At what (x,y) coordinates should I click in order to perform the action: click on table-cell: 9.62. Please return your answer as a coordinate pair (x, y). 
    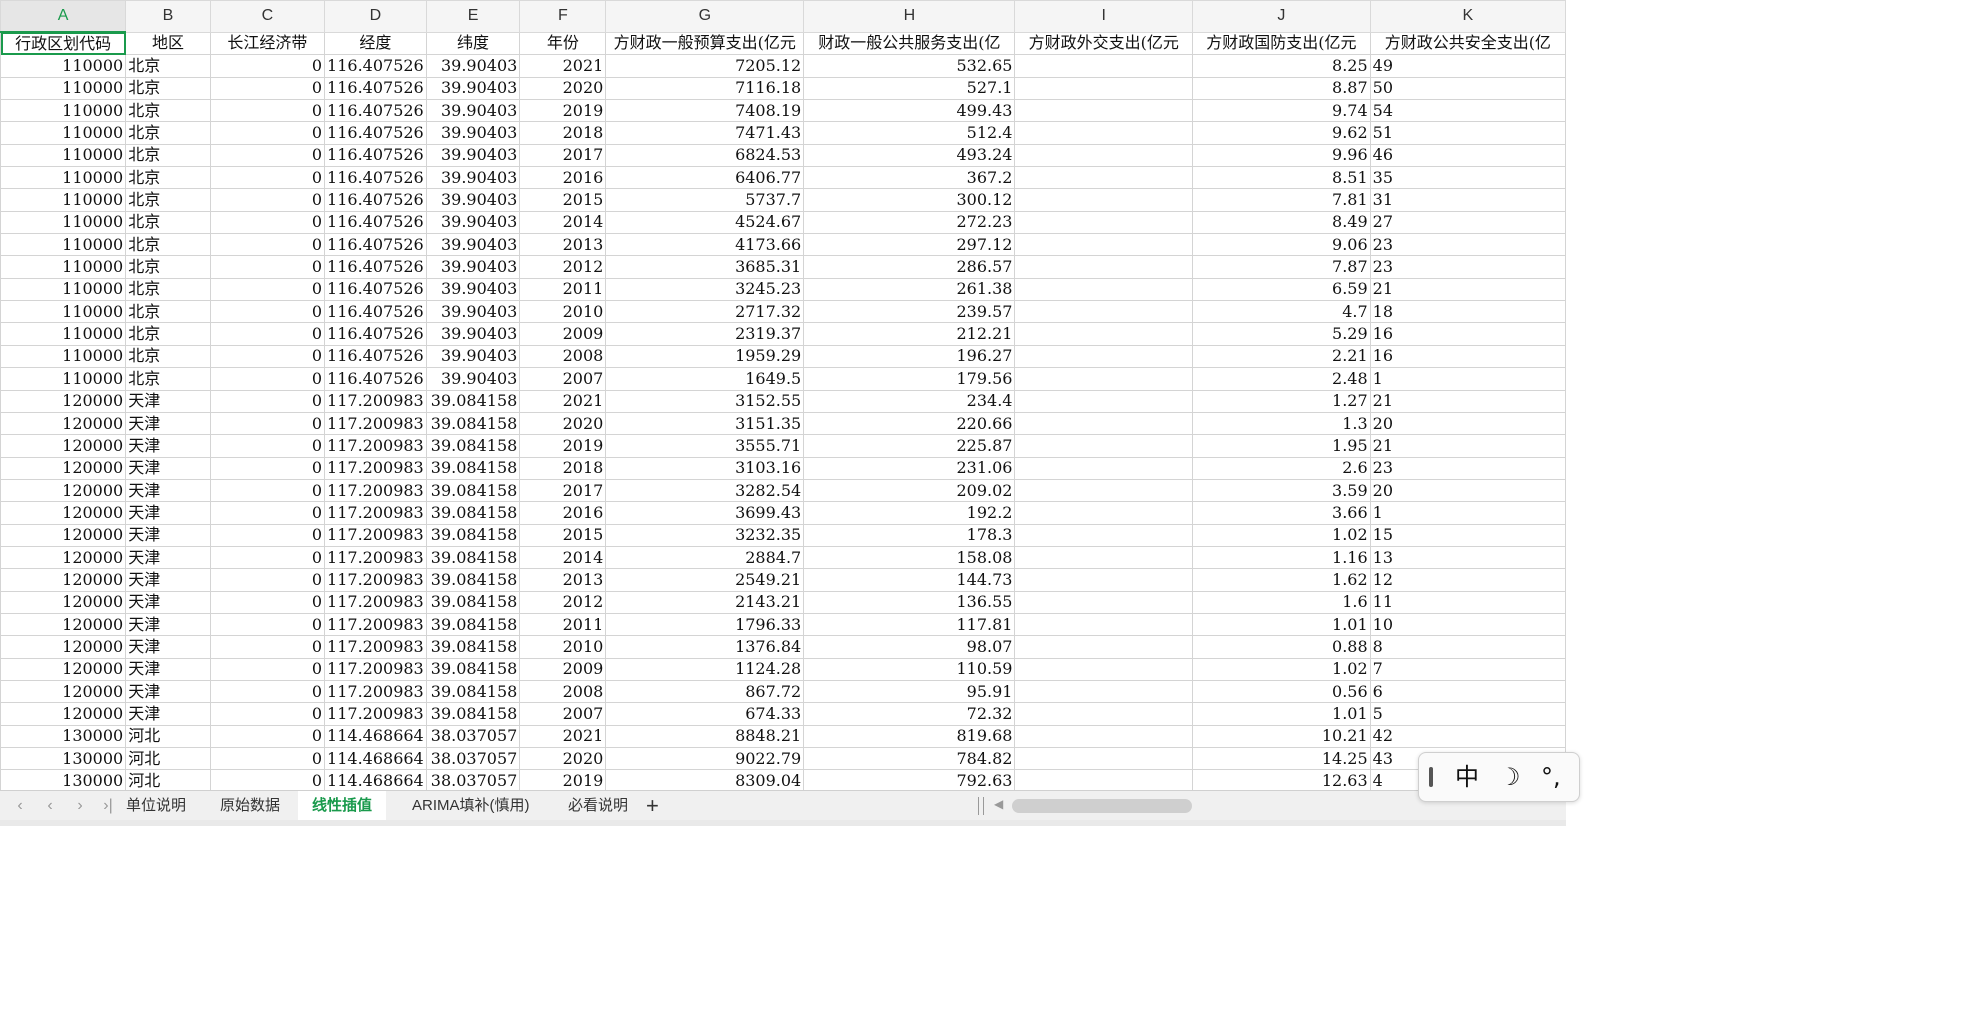
    Looking at the image, I should click on (1281, 133).